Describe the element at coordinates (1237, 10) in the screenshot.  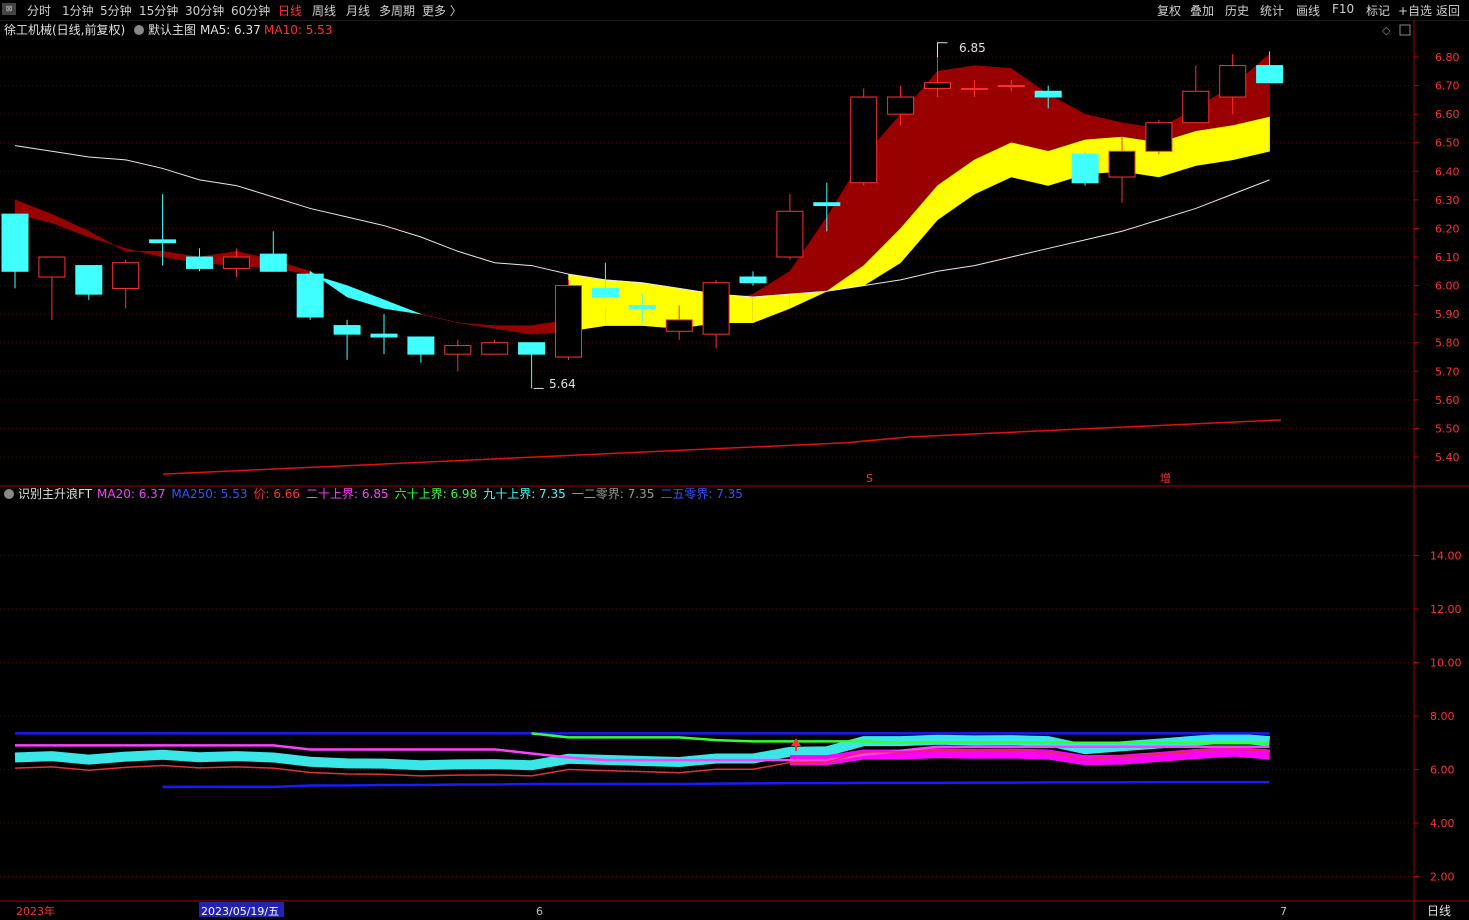
I see `history-button: 历史` at that location.